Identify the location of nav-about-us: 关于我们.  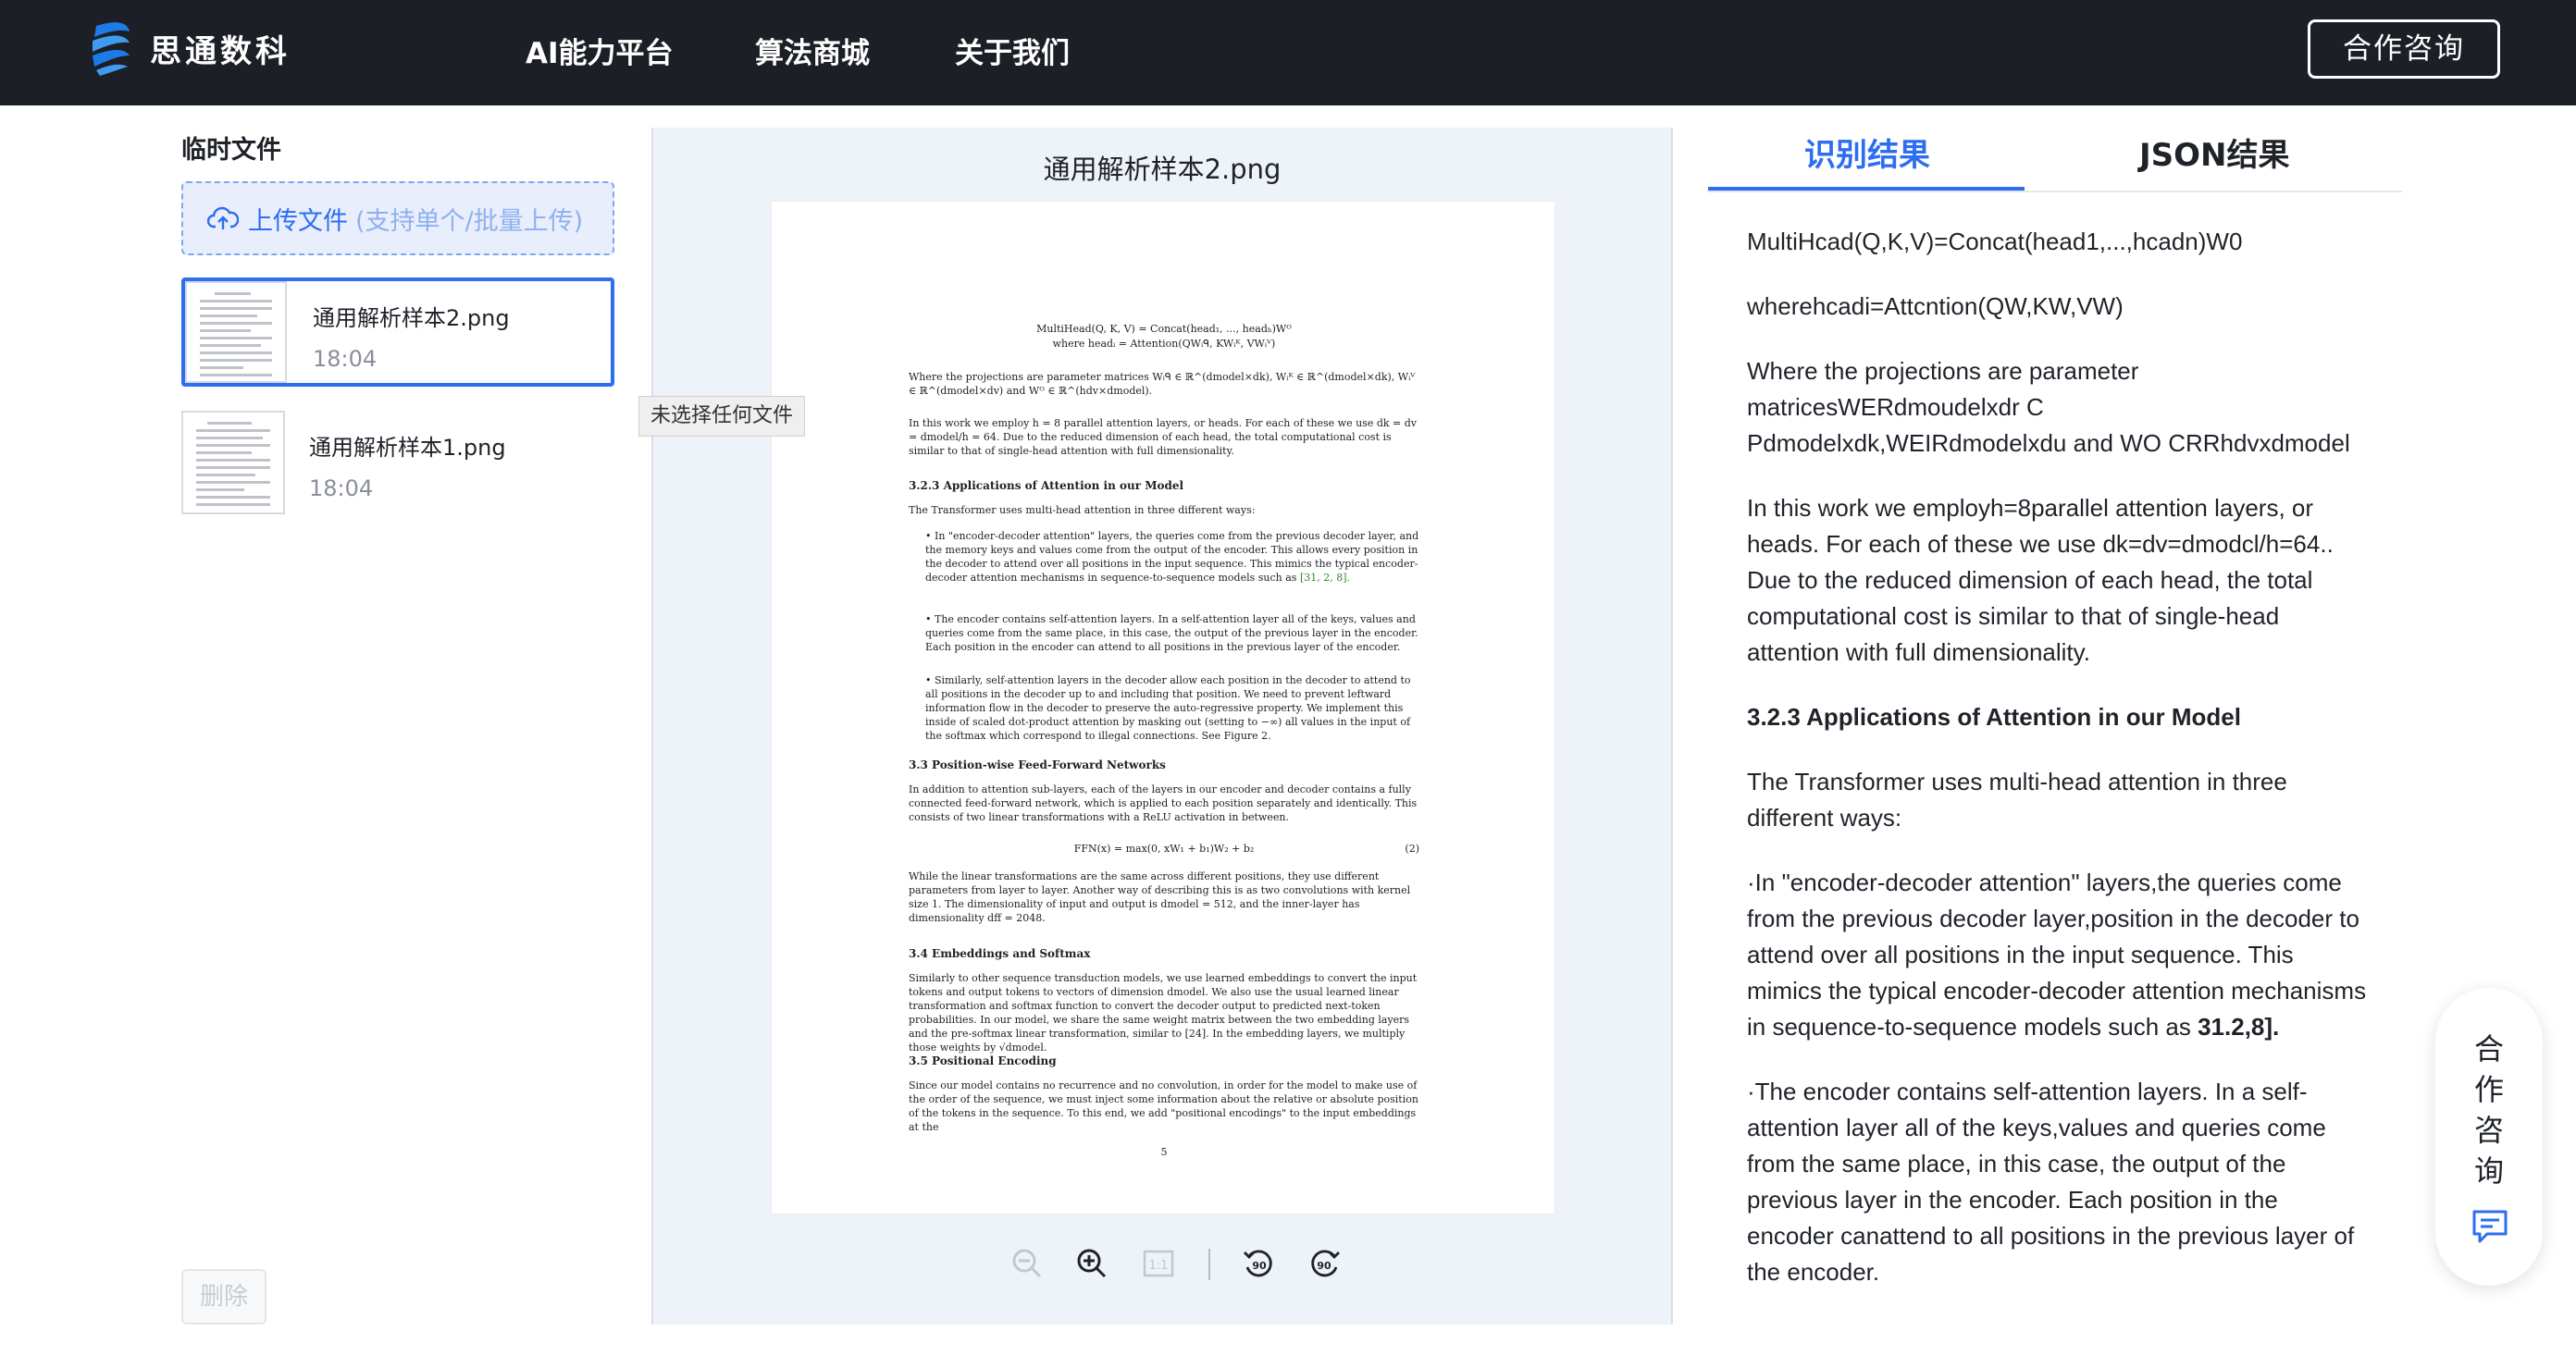
(1013, 51).